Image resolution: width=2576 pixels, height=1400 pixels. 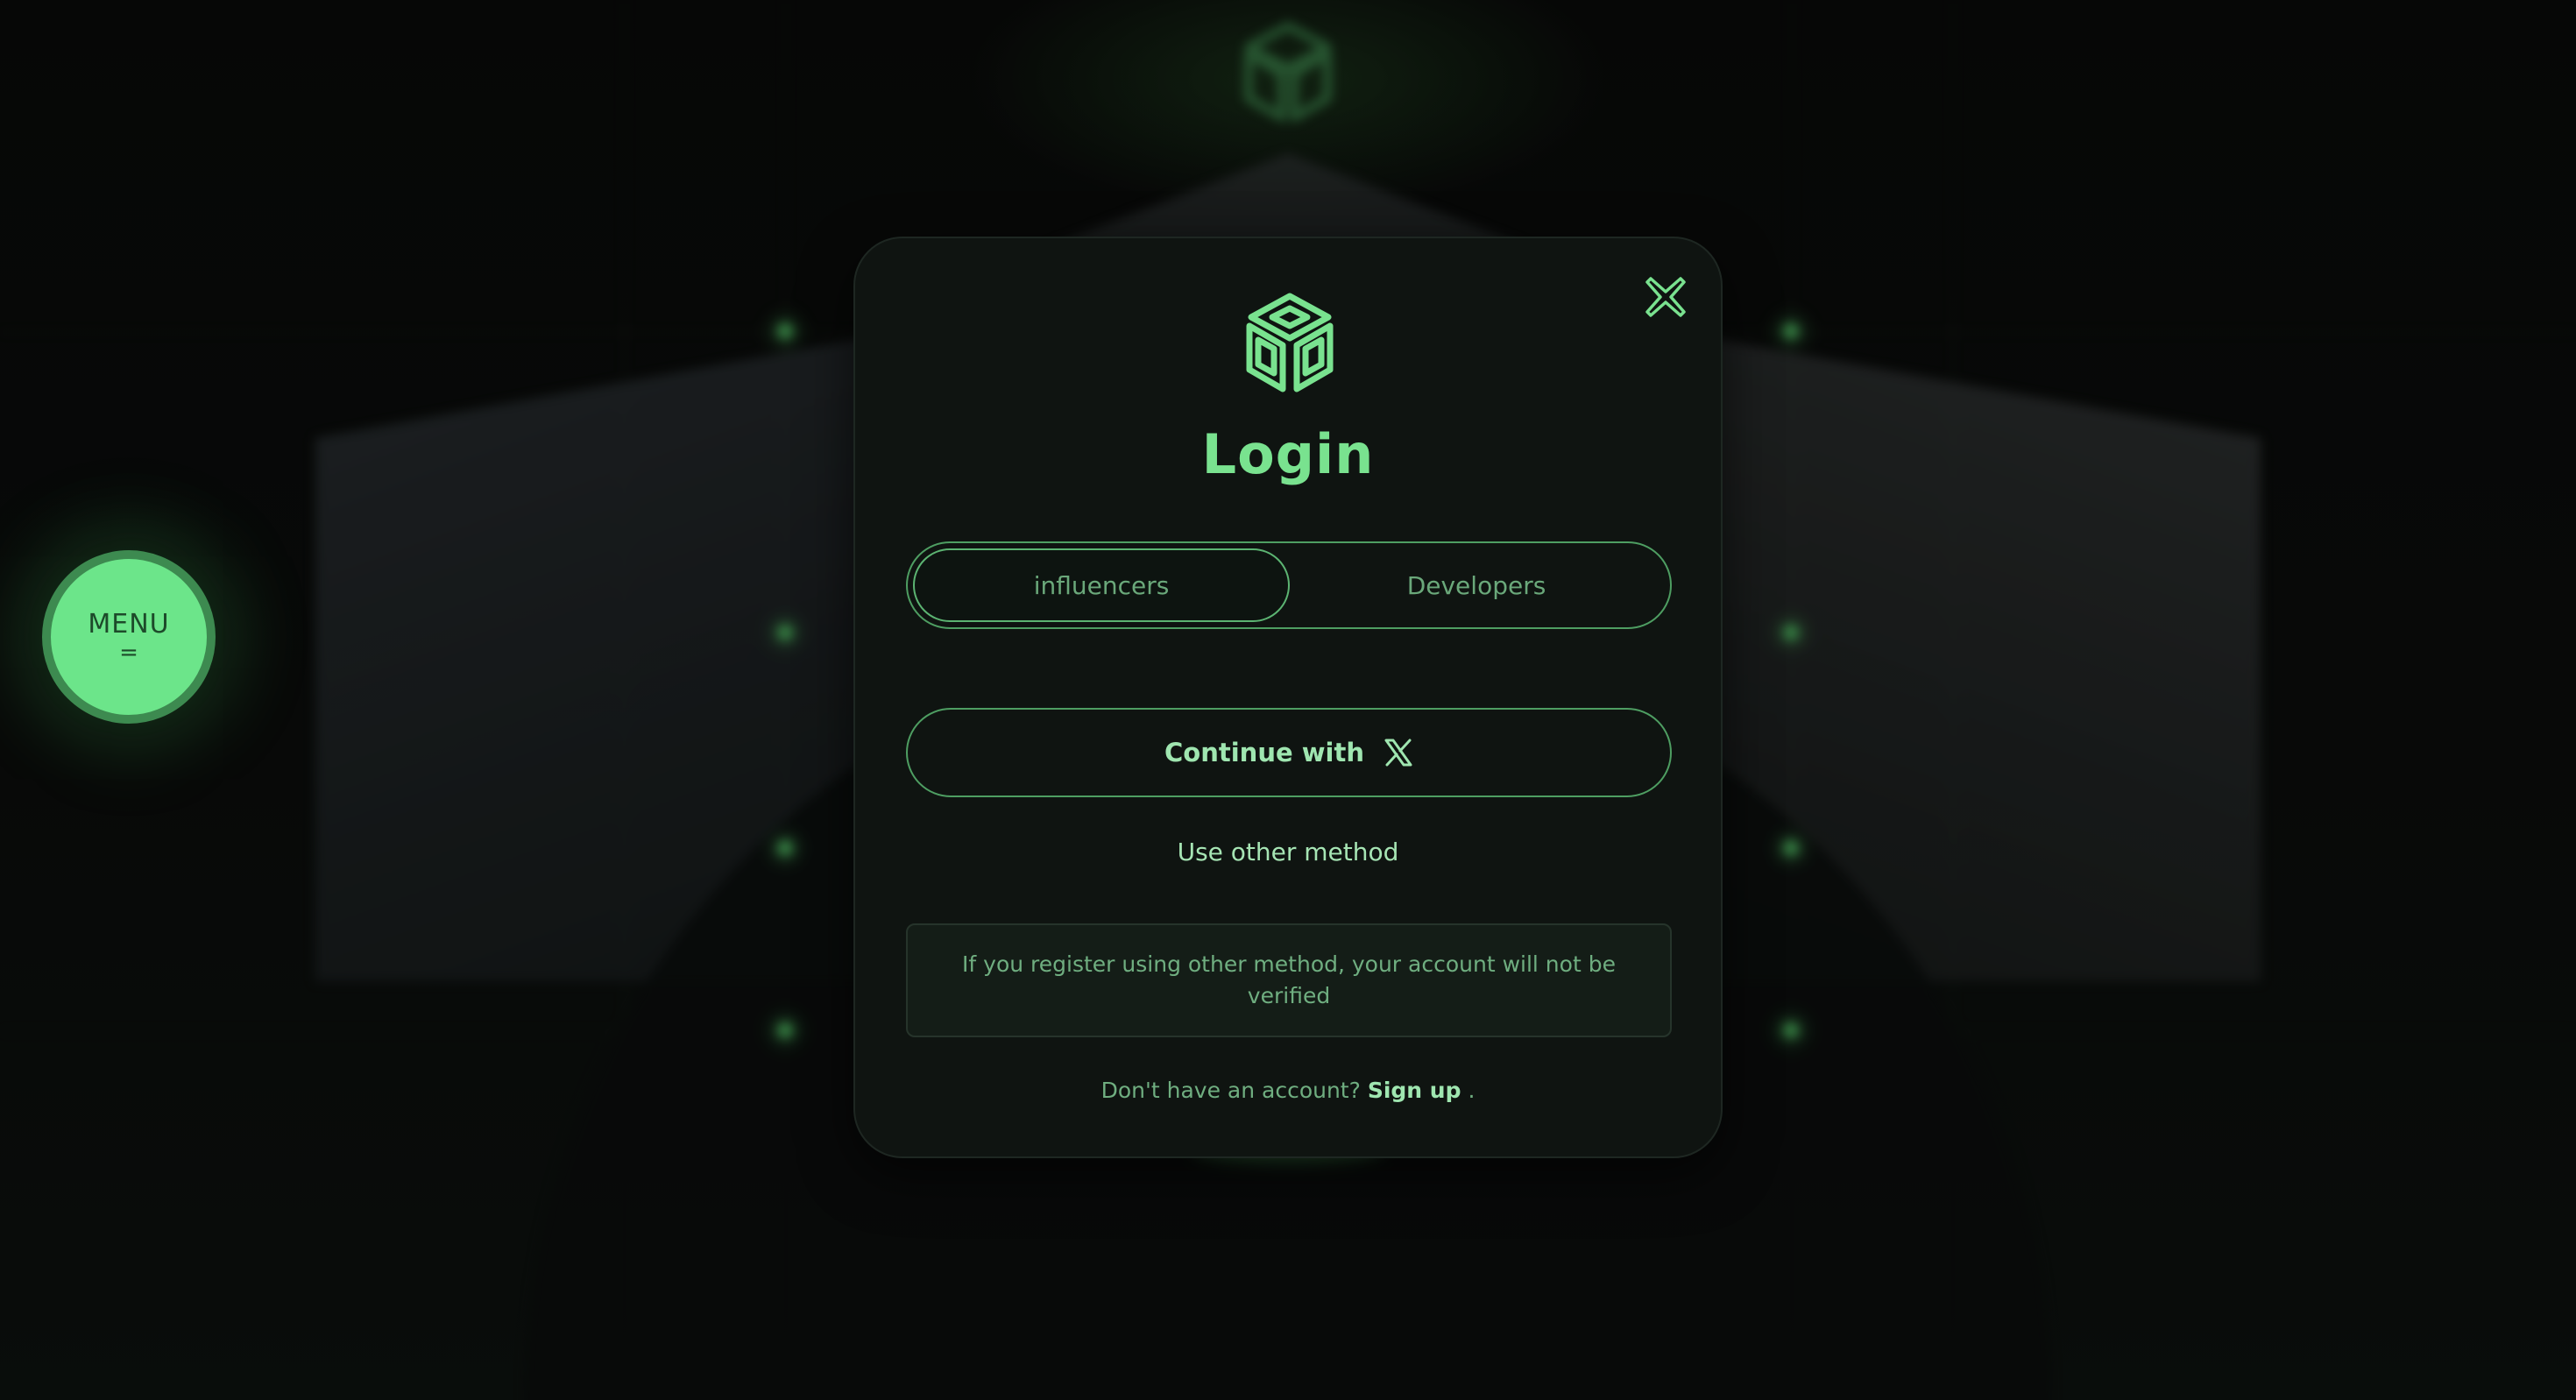 What do you see at coordinates (1290, 342) in the screenshot?
I see `cube-logo-icon` at bounding box center [1290, 342].